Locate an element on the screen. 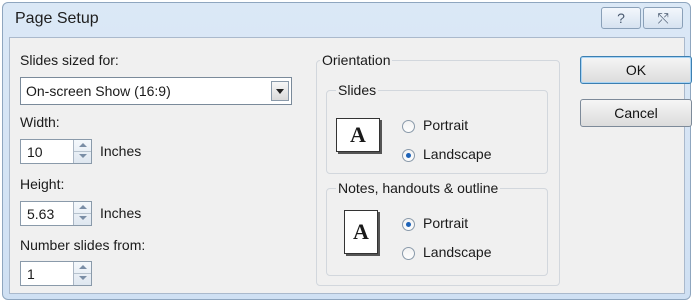  height-spin-buttons is located at coordinates (82, 213).